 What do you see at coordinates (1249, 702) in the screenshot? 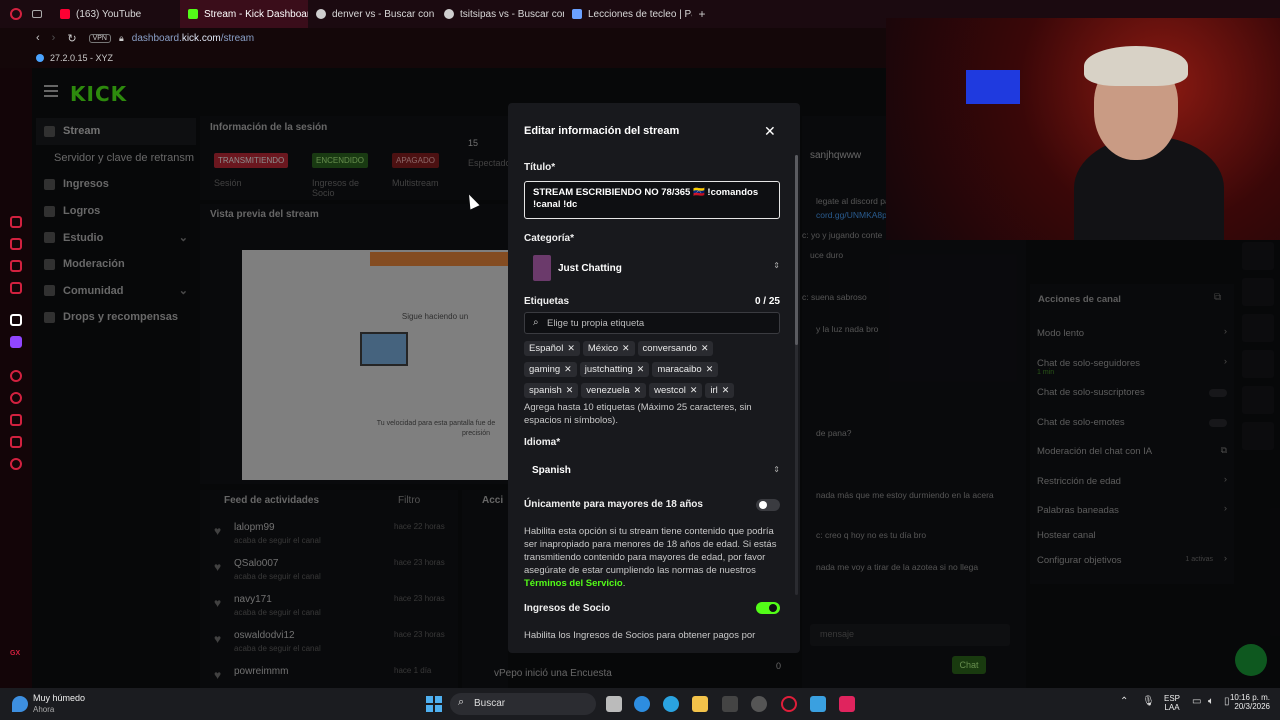
I see `clock: 10:16 p. m. 20/3/2026` at bounding box center [1249, 702].